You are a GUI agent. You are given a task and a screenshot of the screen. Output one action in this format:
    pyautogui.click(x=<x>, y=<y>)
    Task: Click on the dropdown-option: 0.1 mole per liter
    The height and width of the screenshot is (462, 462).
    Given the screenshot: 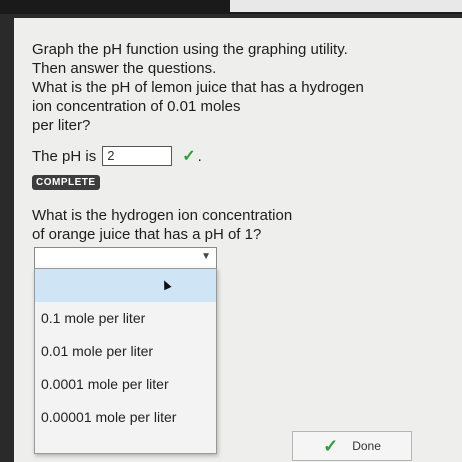 What is the action you would take?
    pyautogui.click(x=125, y=318)
    